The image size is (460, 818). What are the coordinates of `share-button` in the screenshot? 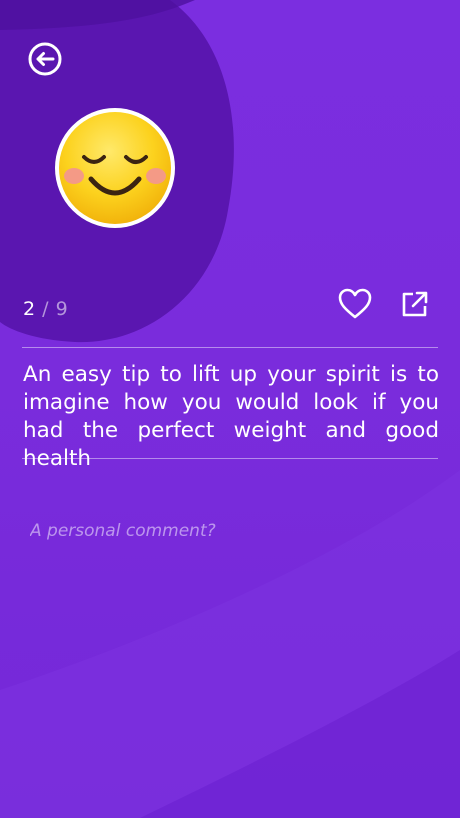 It's located at (415, 304).